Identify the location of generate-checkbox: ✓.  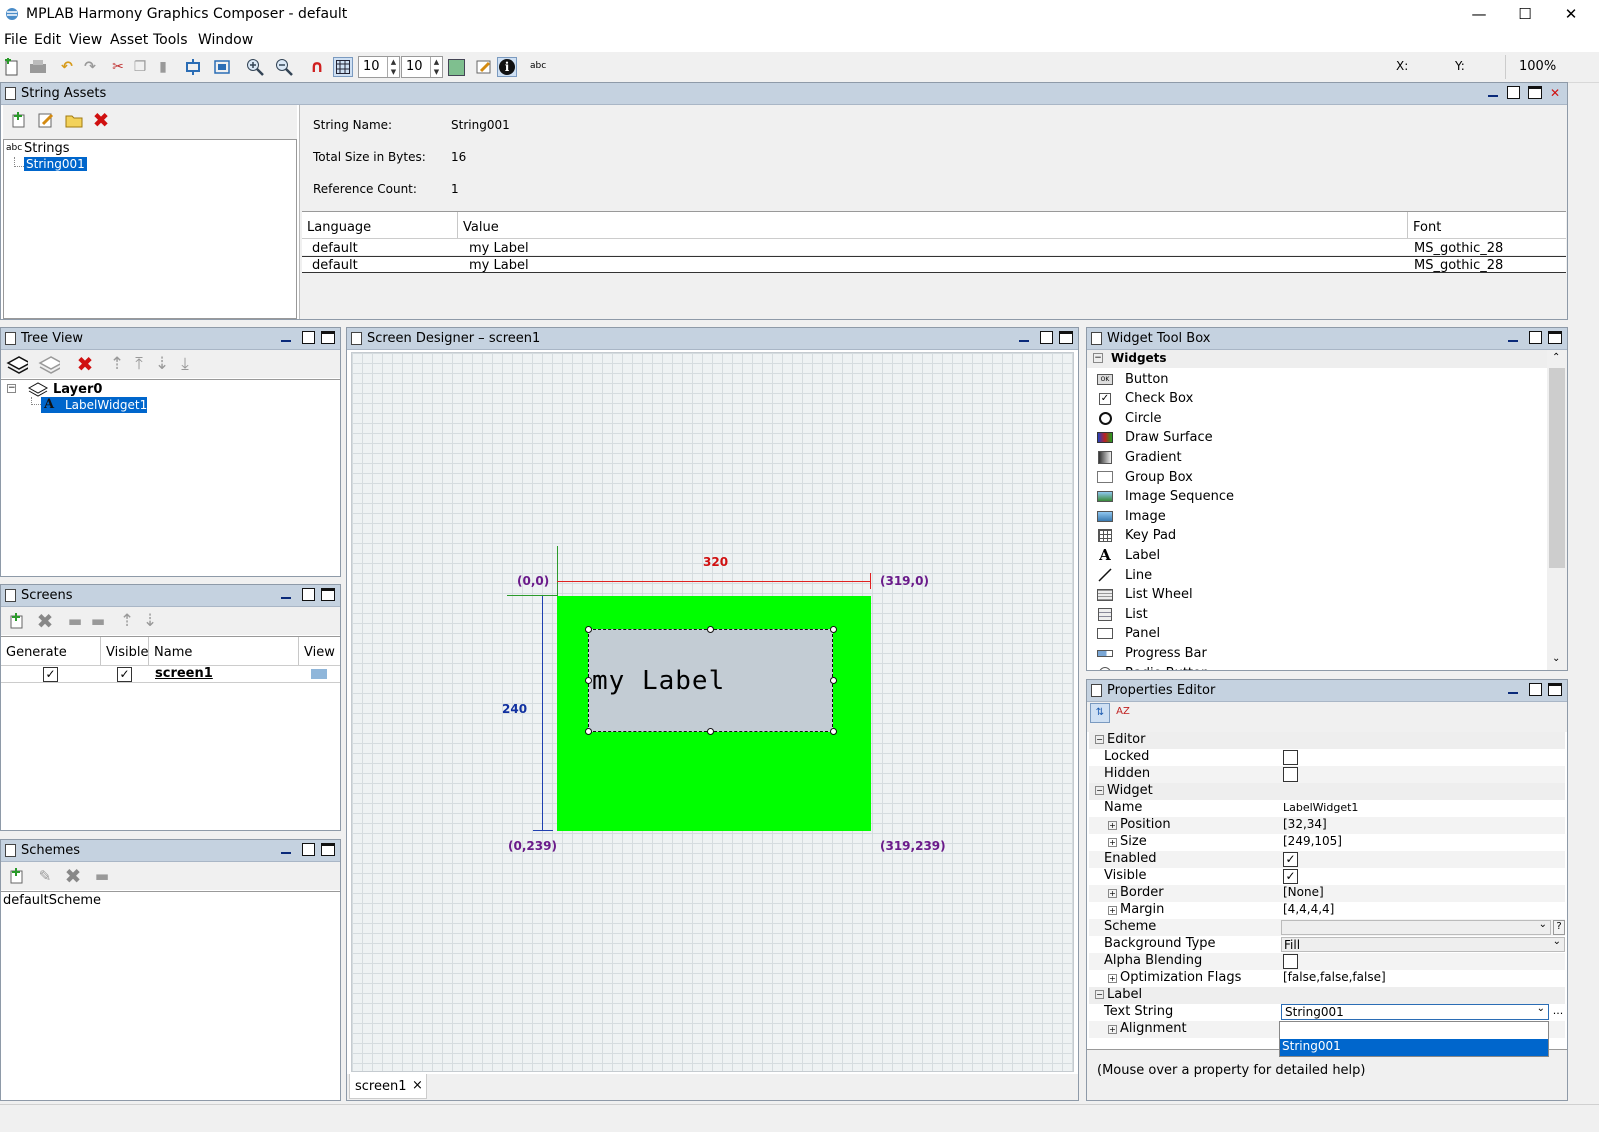
(50, 674).